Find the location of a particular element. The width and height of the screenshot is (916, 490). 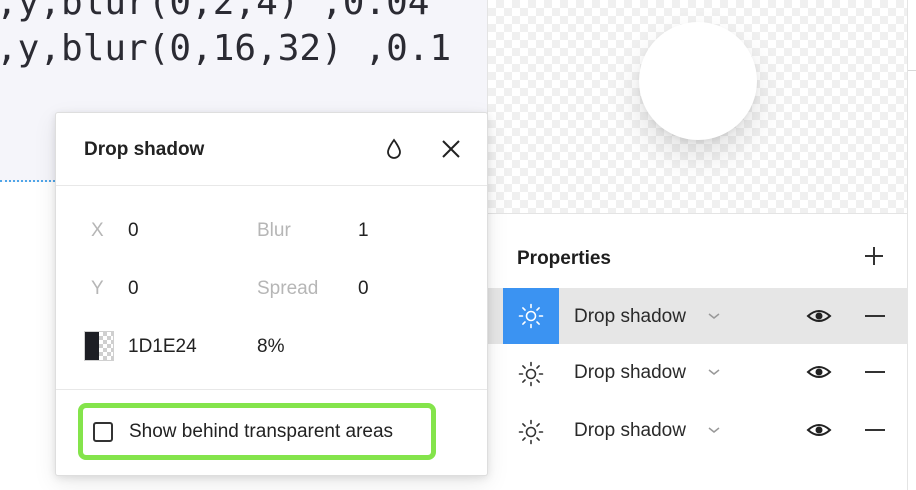

spread-input: 0 is located at coordinates (363, 289).